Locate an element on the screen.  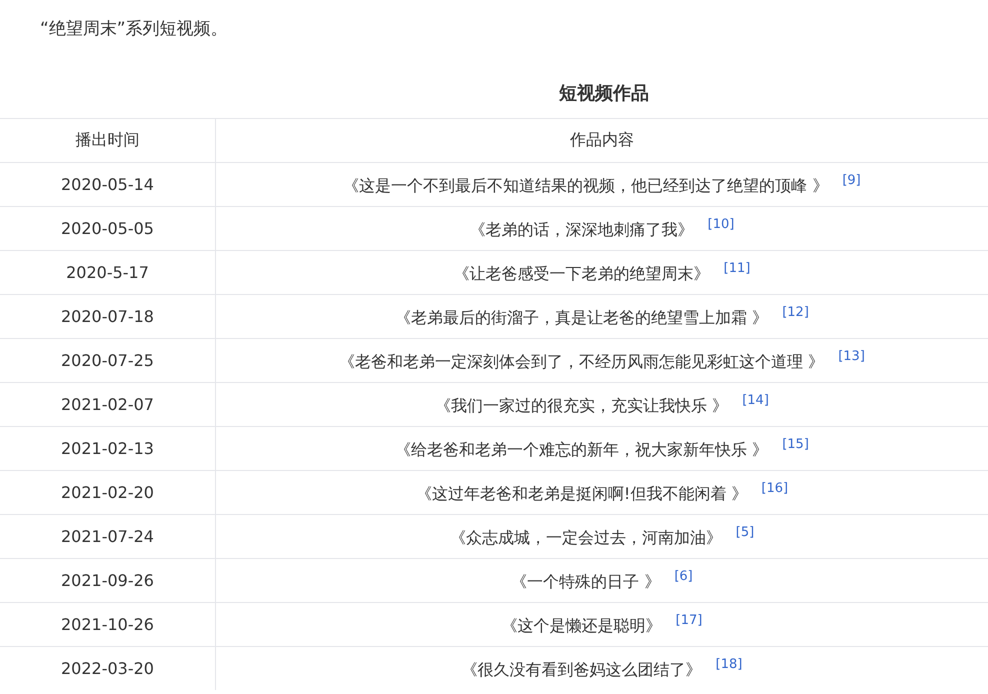
date-text: 2020-07-18 is located at coordinates (107, 316).